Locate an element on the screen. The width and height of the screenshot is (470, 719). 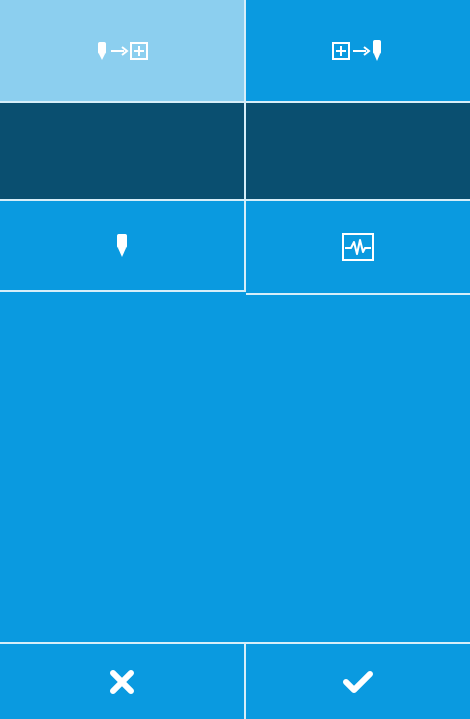
box-to-needle-icon is located at coordinates (358, 51).